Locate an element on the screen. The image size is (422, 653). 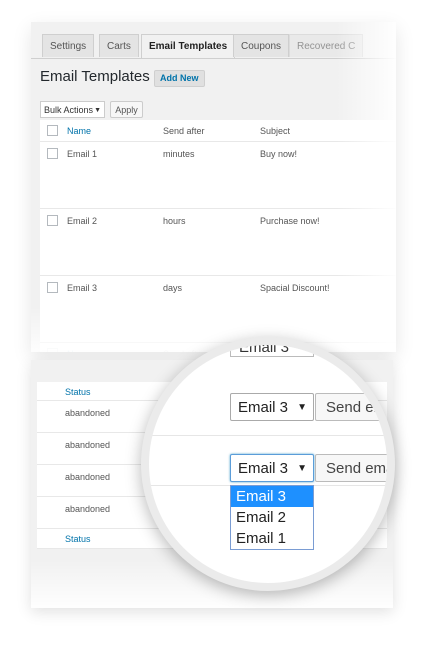
email-template-select: Email 3 ▼ is located at coordinates (272, 407).